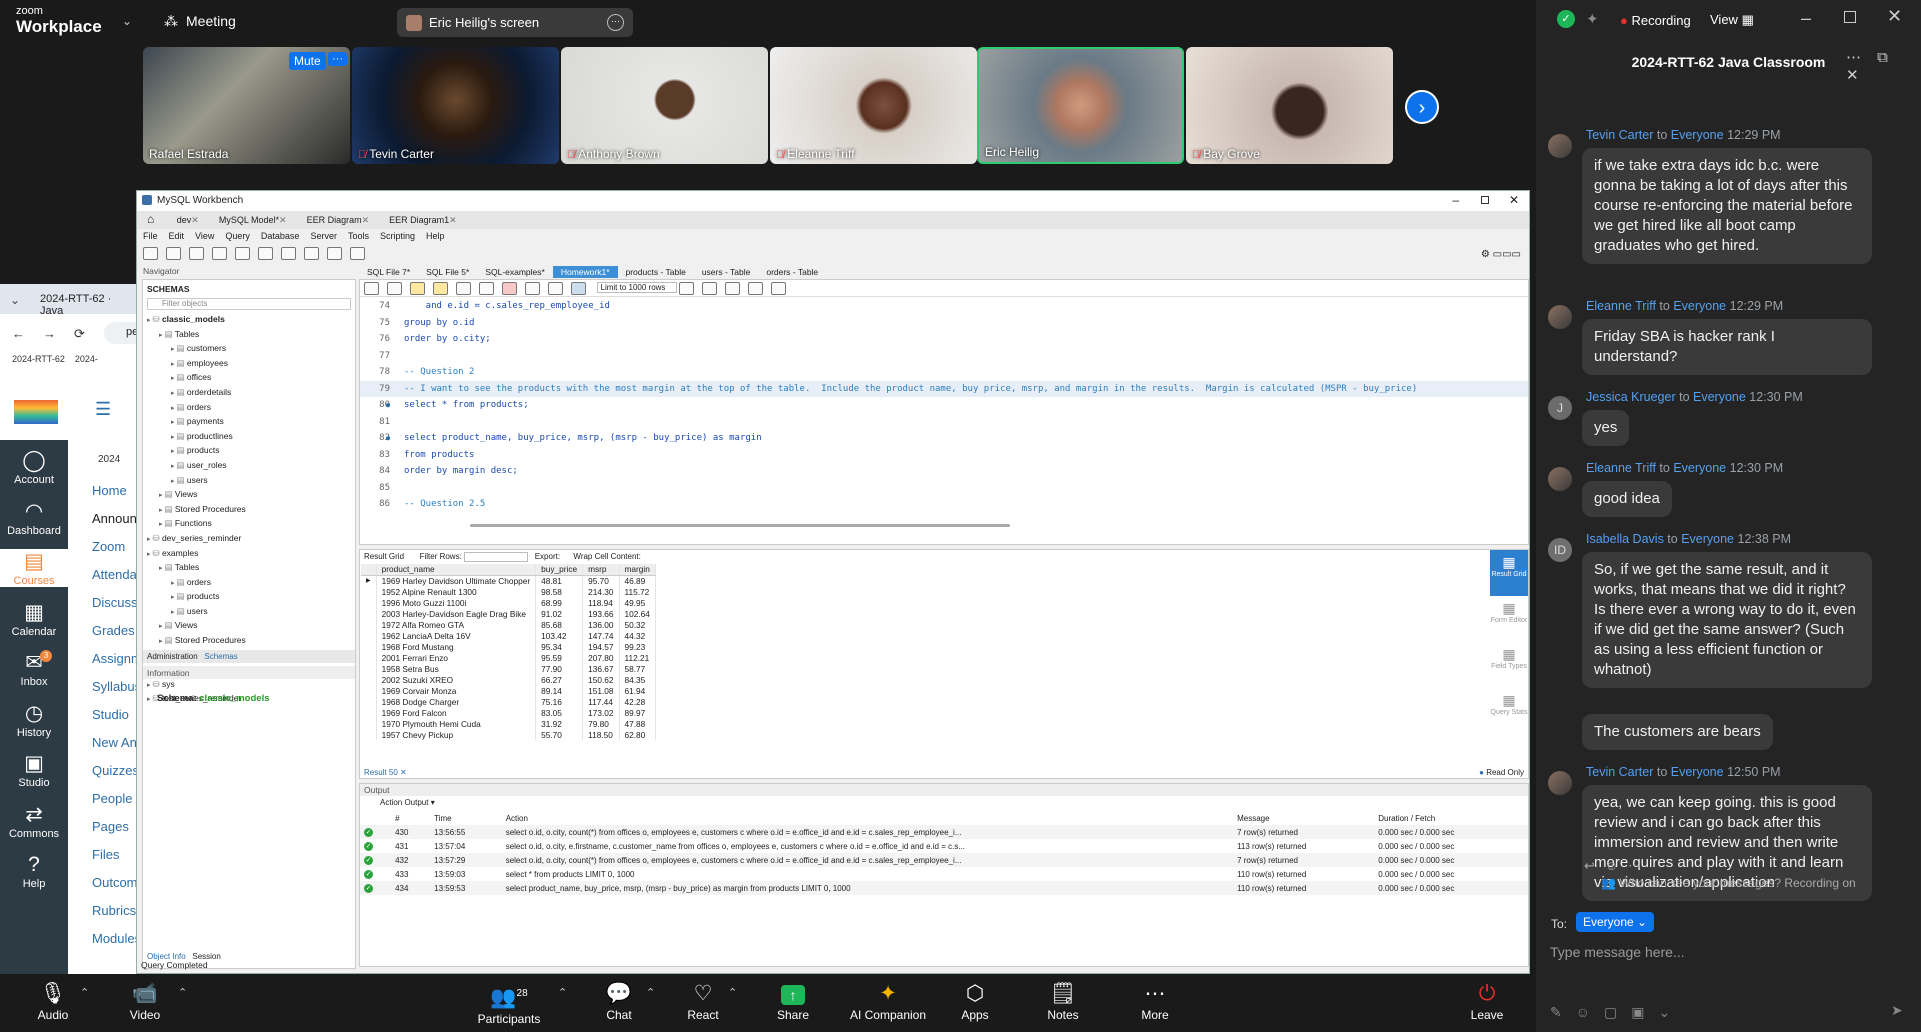 This screenshot has width=1921, height=1032. I want to click on sparkle-icon: ✦, so click(1592, 19).